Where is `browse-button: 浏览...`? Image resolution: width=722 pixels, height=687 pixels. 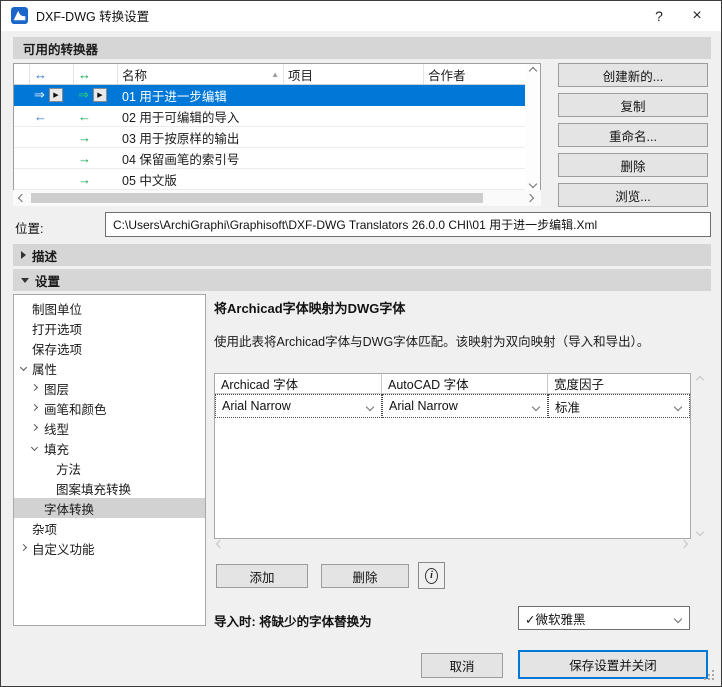 browse-button: 浏览... is located at coordinates (633, 195).